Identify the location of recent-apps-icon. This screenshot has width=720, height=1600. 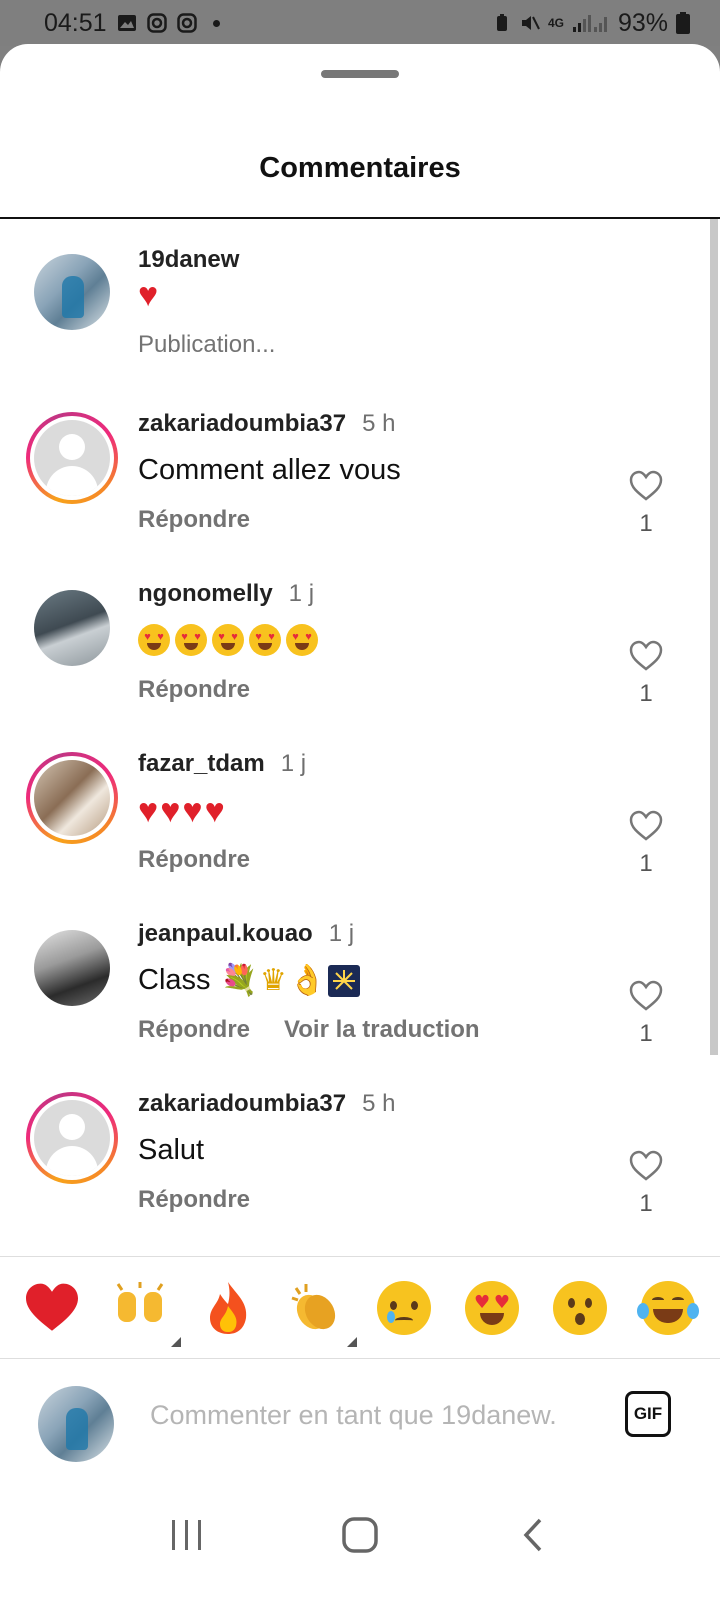
(186, 1535).